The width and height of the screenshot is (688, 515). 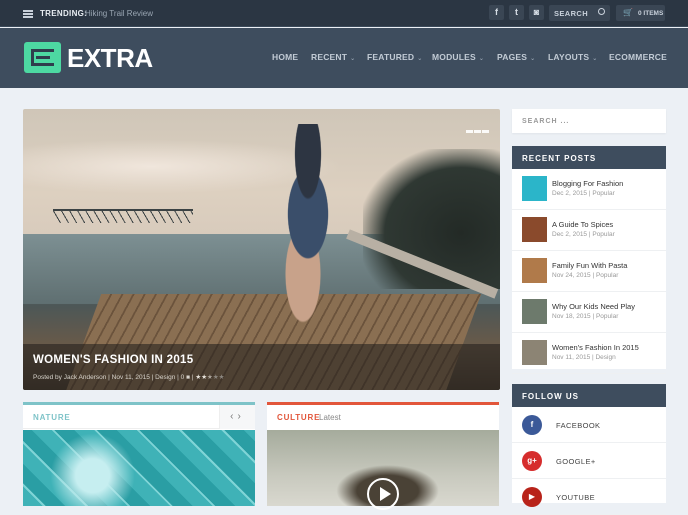 I want to click on chevron-right-icon: ›, so click(x=241, y=416).